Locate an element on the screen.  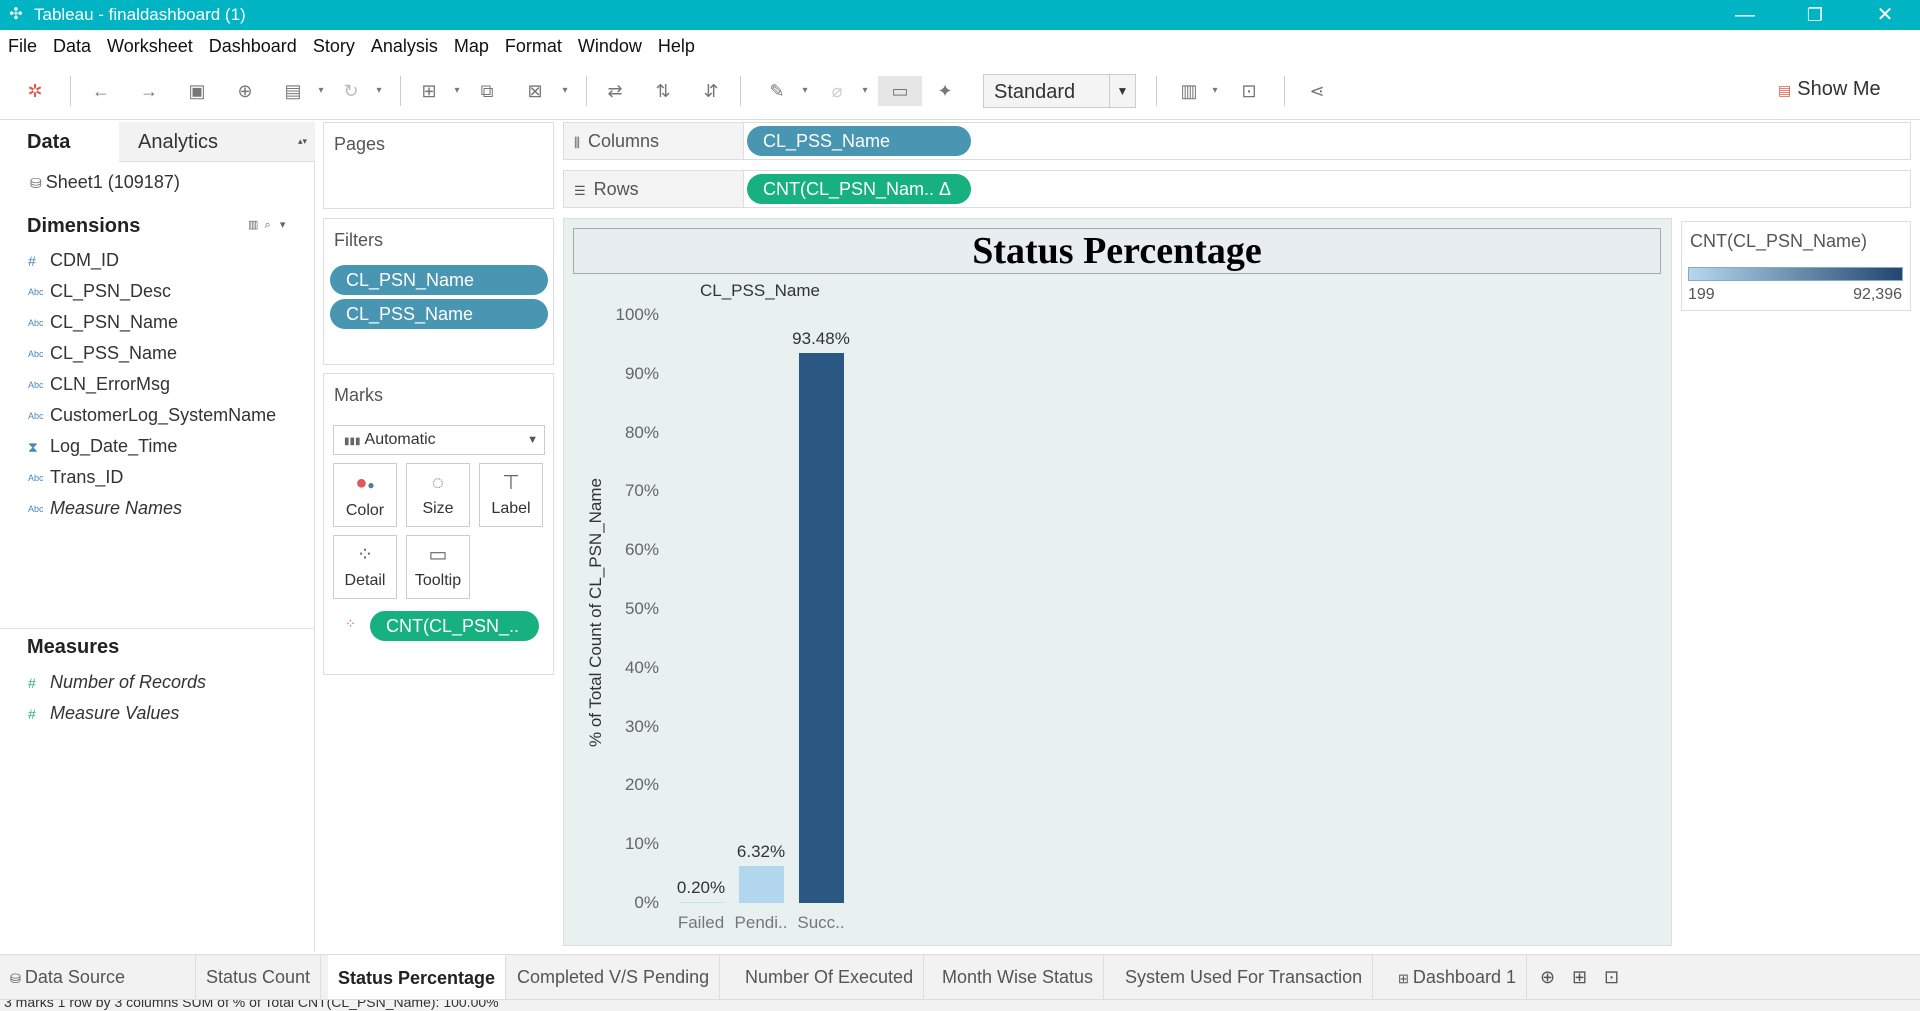
new-dashboard-icon: ⊞ is located at coordinates (1579, 977).